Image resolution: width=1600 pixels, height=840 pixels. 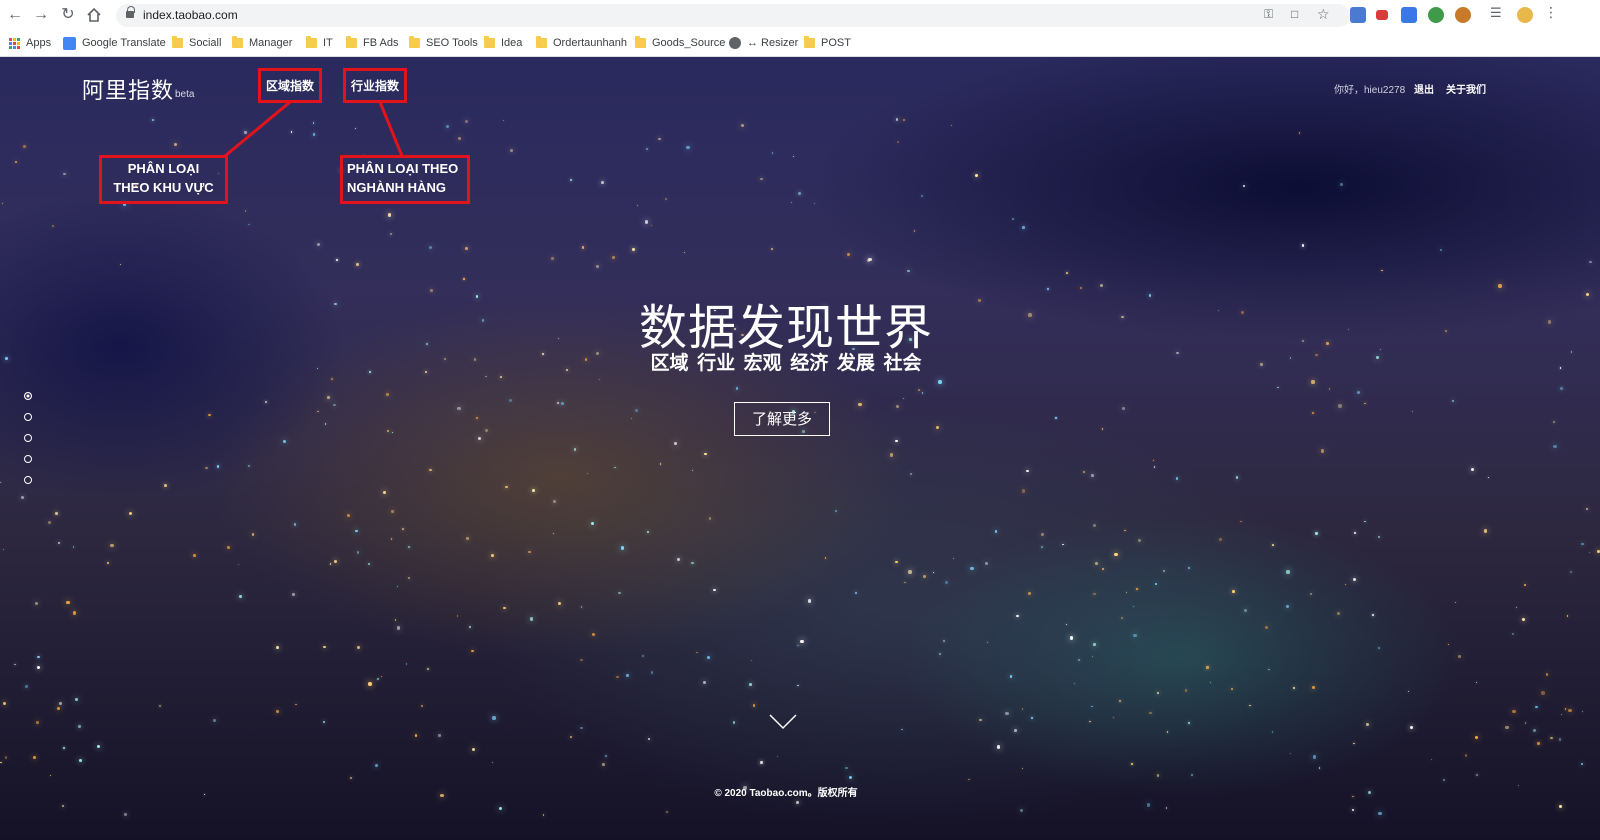 I want to click on bookmark-post: POST, so click(x=827, y=43).